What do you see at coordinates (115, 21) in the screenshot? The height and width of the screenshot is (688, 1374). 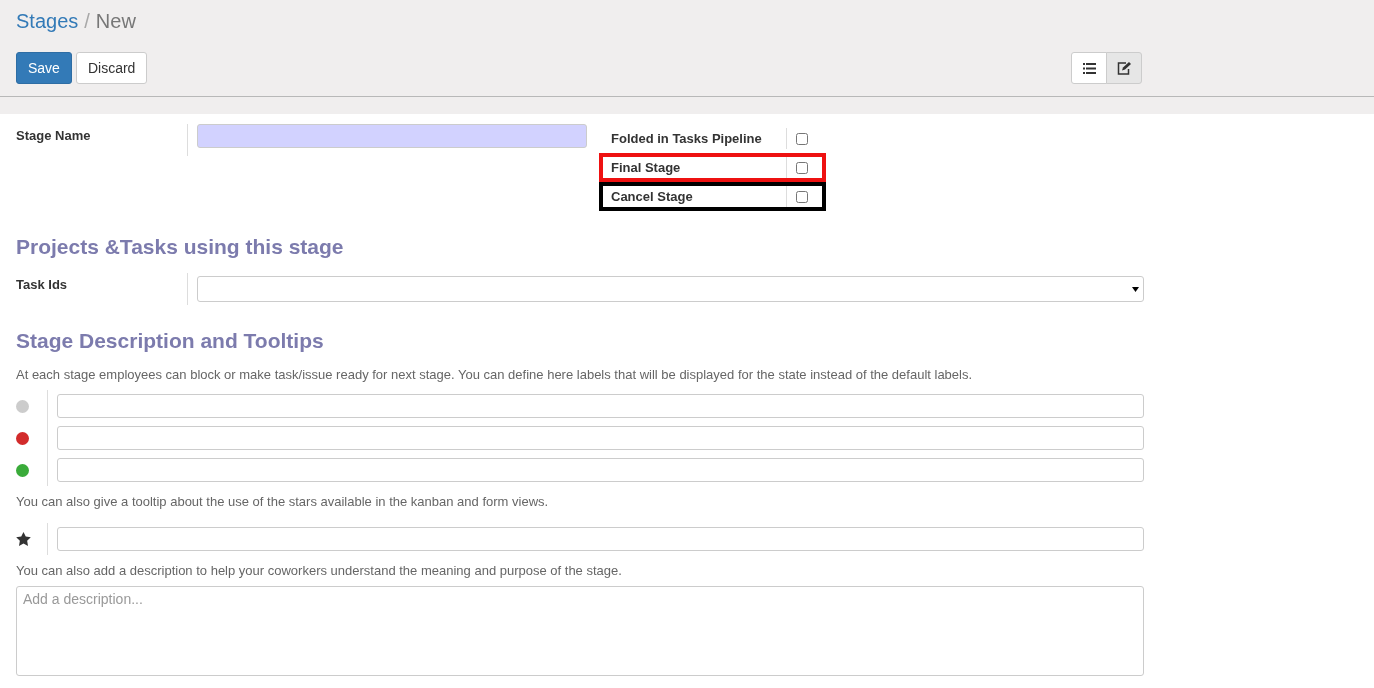 I see `breadcrumb-current: New` at bounding box center [115, 21].